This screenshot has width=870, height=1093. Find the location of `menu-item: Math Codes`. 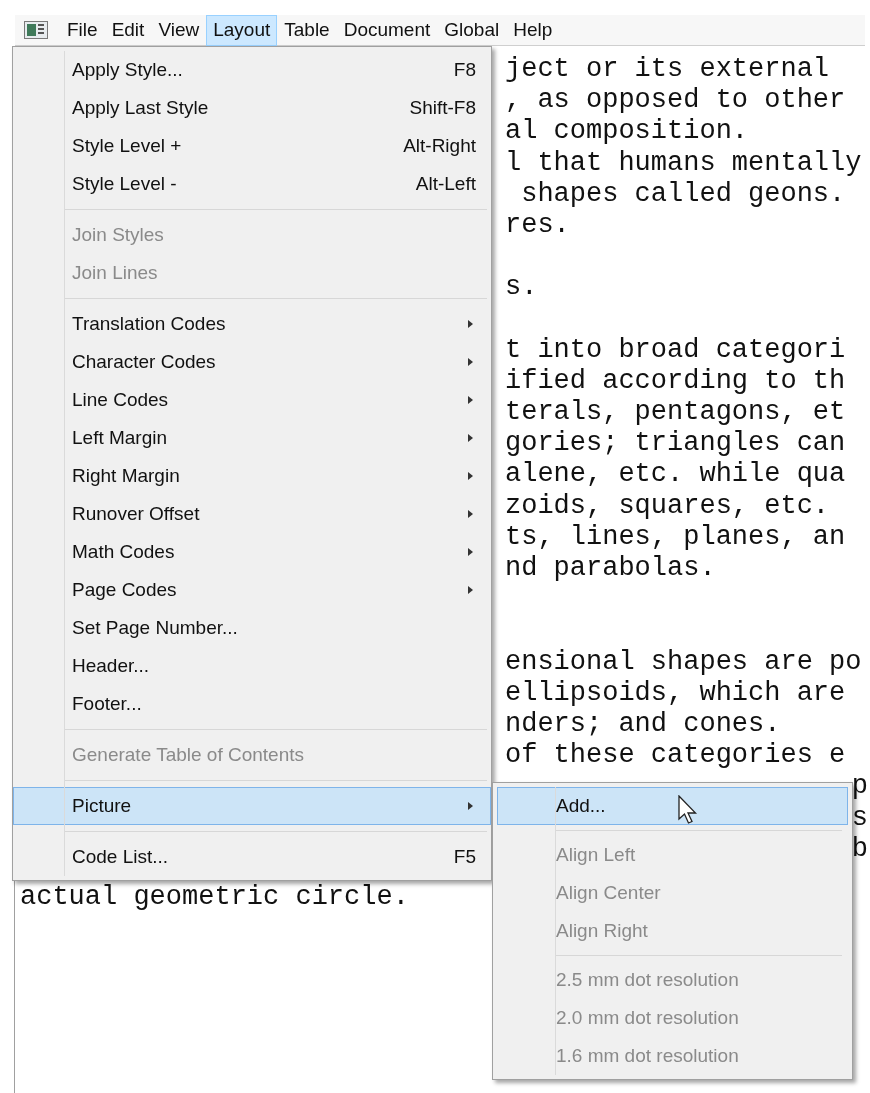

menu-item: Math Codes is located at coordinates (252, 552).